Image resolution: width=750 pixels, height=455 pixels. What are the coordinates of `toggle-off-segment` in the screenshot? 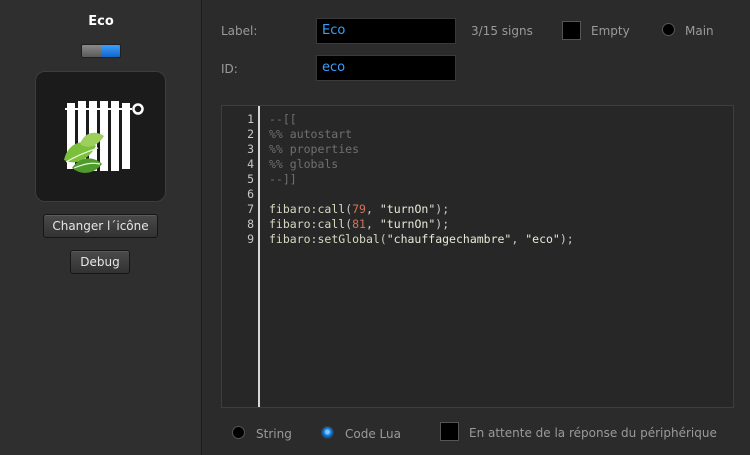 It's located at (91, 51).